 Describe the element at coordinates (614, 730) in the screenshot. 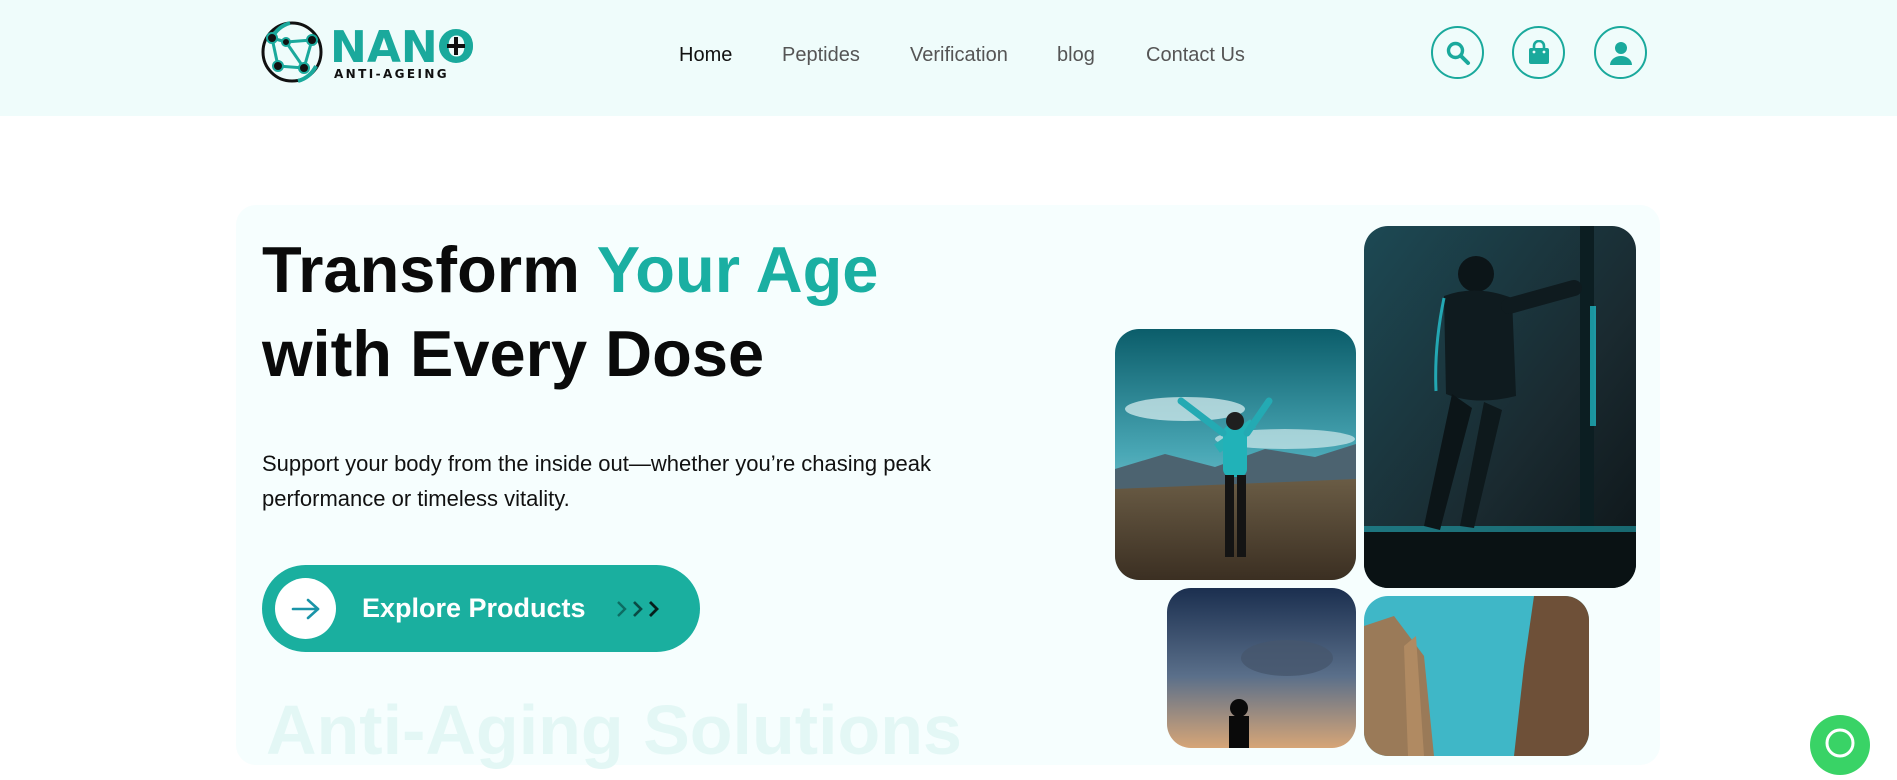

I see `section-heading-faded: Anti-Aging Solutions` at that location.